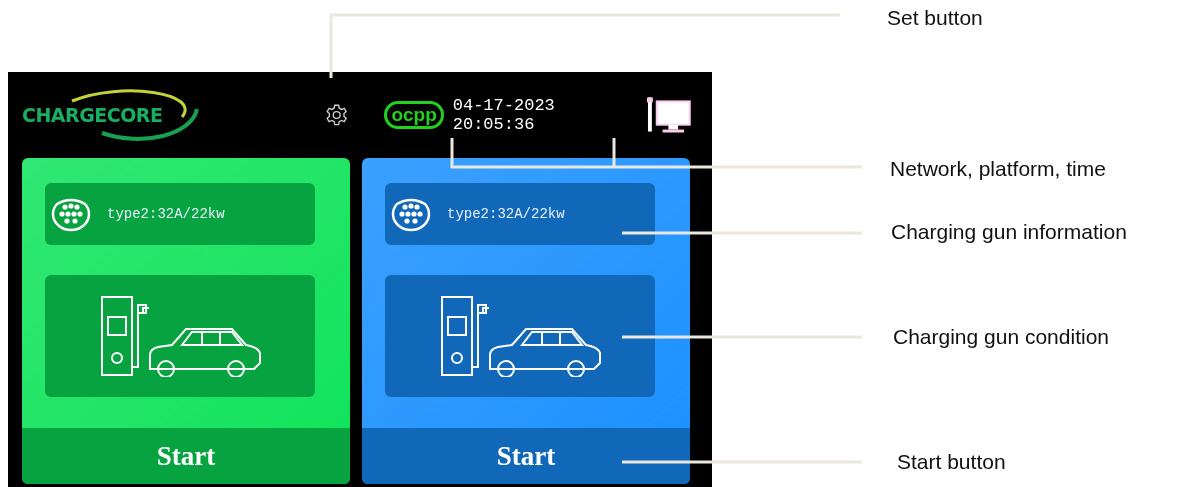  Describe the element at coordinates (951, 462) in the screenshot. I see `callout-label: Start button` at that location.